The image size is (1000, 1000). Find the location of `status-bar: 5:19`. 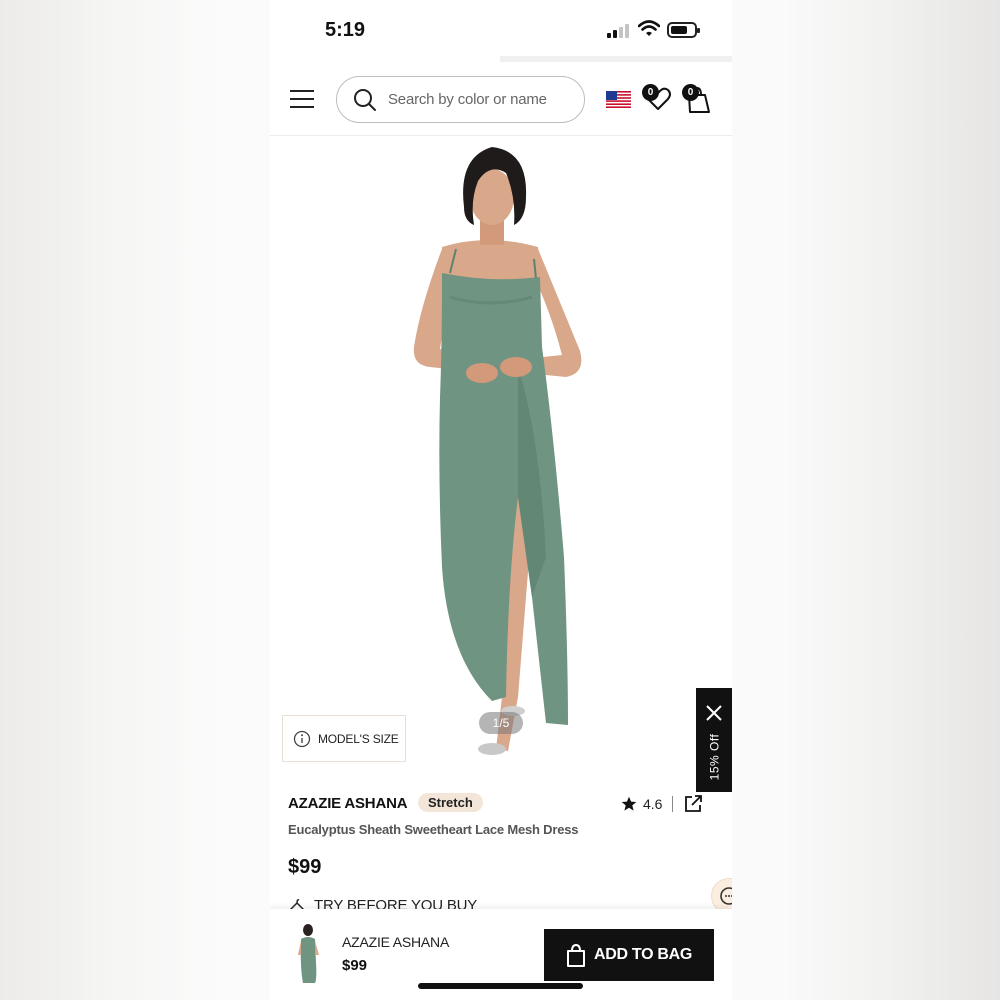

status-bar: 5:19 is located at coordinates (501, 31).